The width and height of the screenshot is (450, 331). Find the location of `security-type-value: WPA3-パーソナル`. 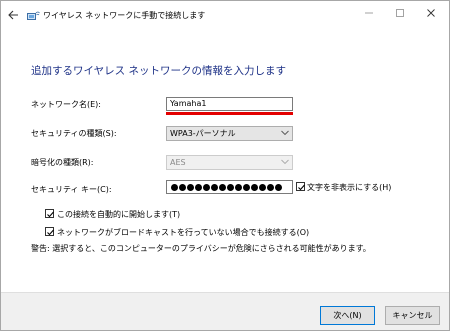

security-type-value: WPA3-パーソナル is located at coordinates (203, 133).